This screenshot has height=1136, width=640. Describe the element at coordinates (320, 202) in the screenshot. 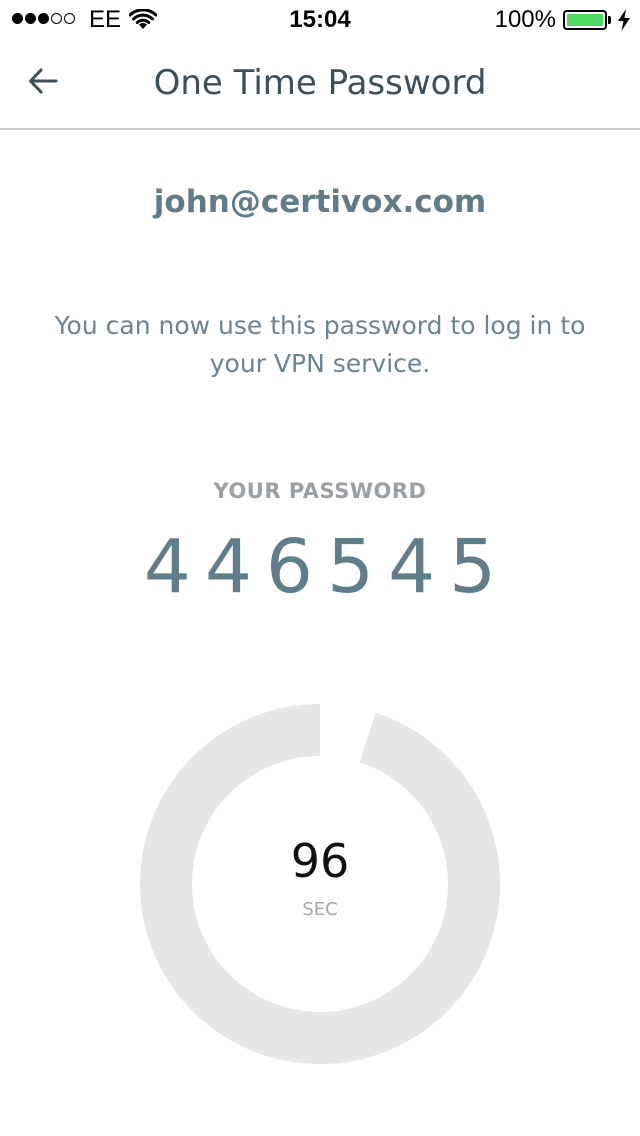

I see `account-email: john@certivox.com` at that location.